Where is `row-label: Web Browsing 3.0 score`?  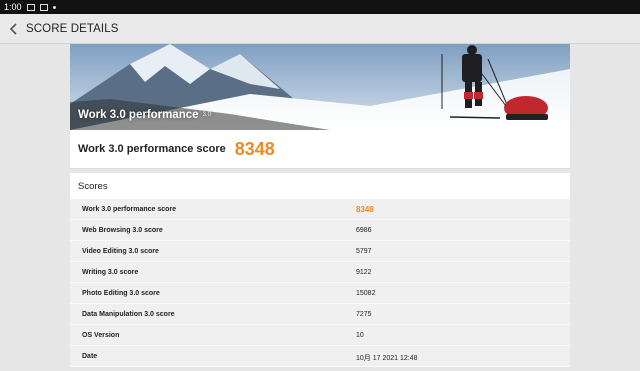 row-label: Web Browsing 3.0 score is located at coordinates (122, 230).